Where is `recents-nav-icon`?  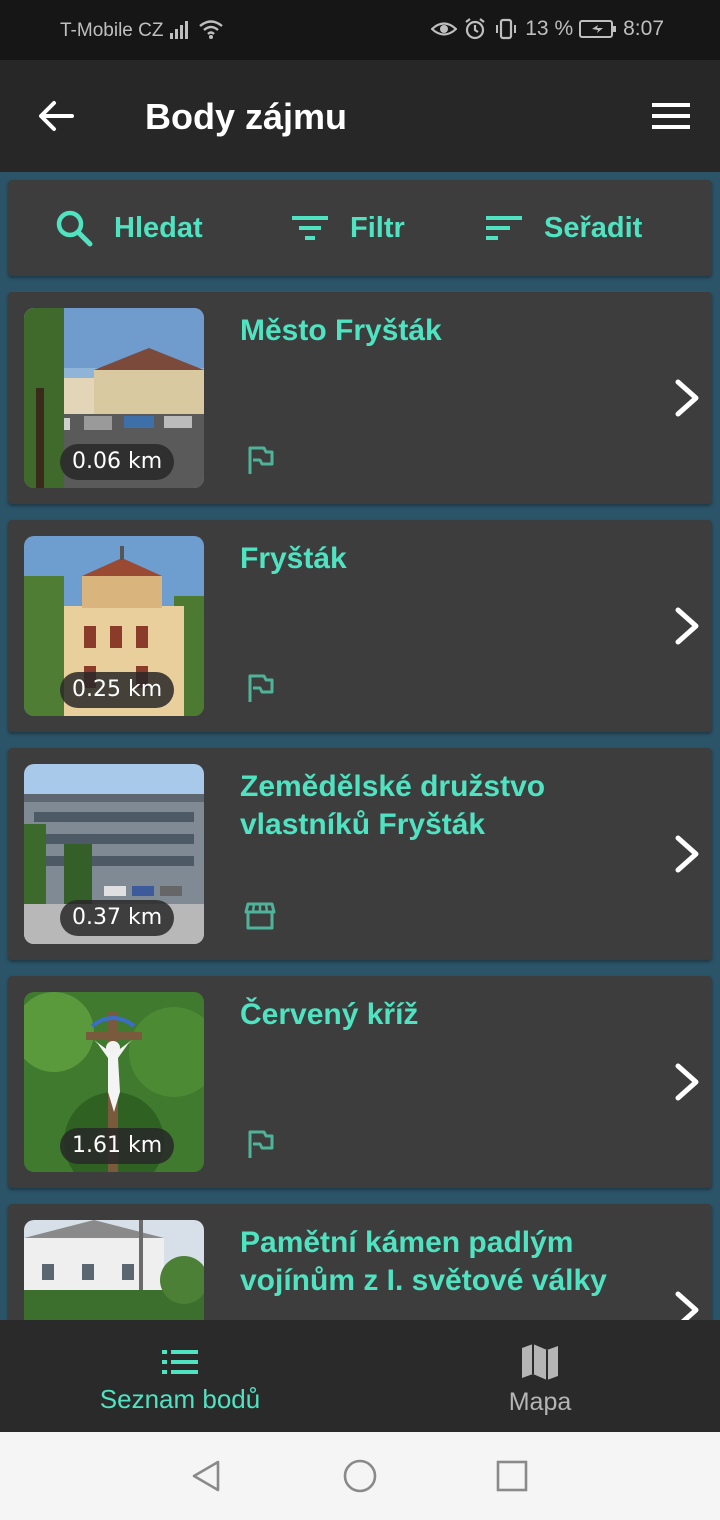 recents-nav-icon is located at coordinates (512, 1476).